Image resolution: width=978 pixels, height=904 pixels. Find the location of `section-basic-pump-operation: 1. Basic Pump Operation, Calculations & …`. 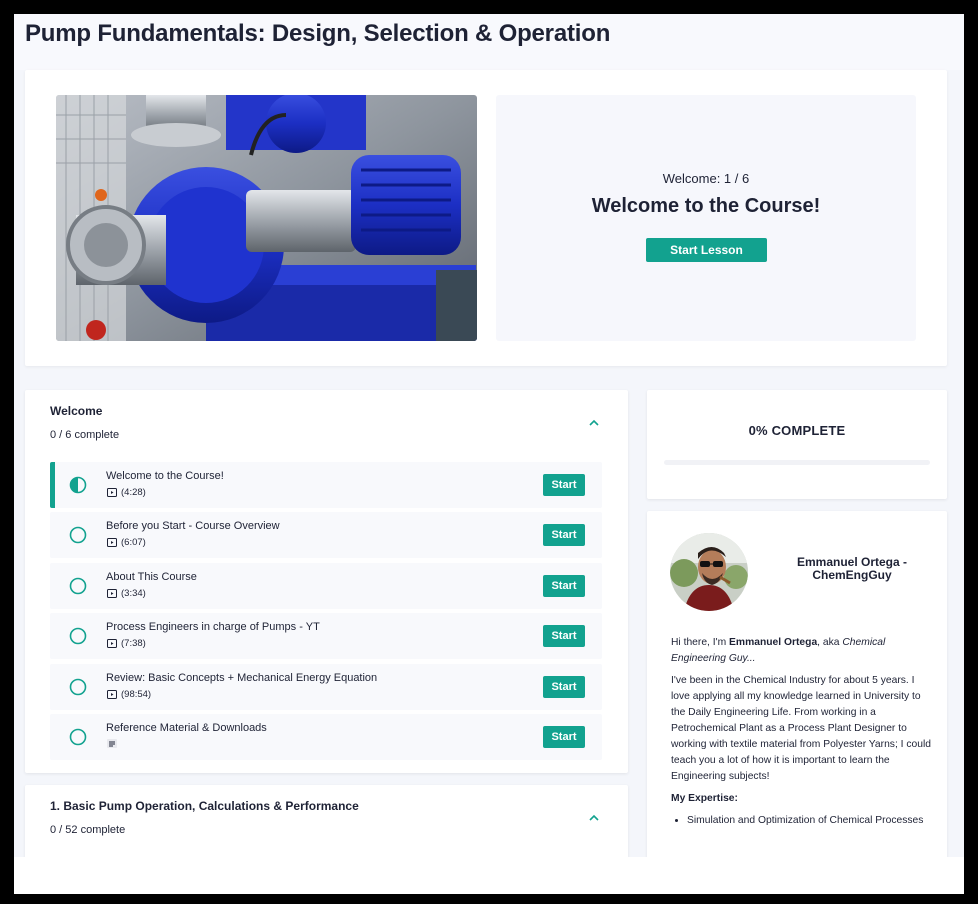

section-basic-pump-operation: 1. Basic Pump Operation, Calculations & … is located at coordinates (326, 821).